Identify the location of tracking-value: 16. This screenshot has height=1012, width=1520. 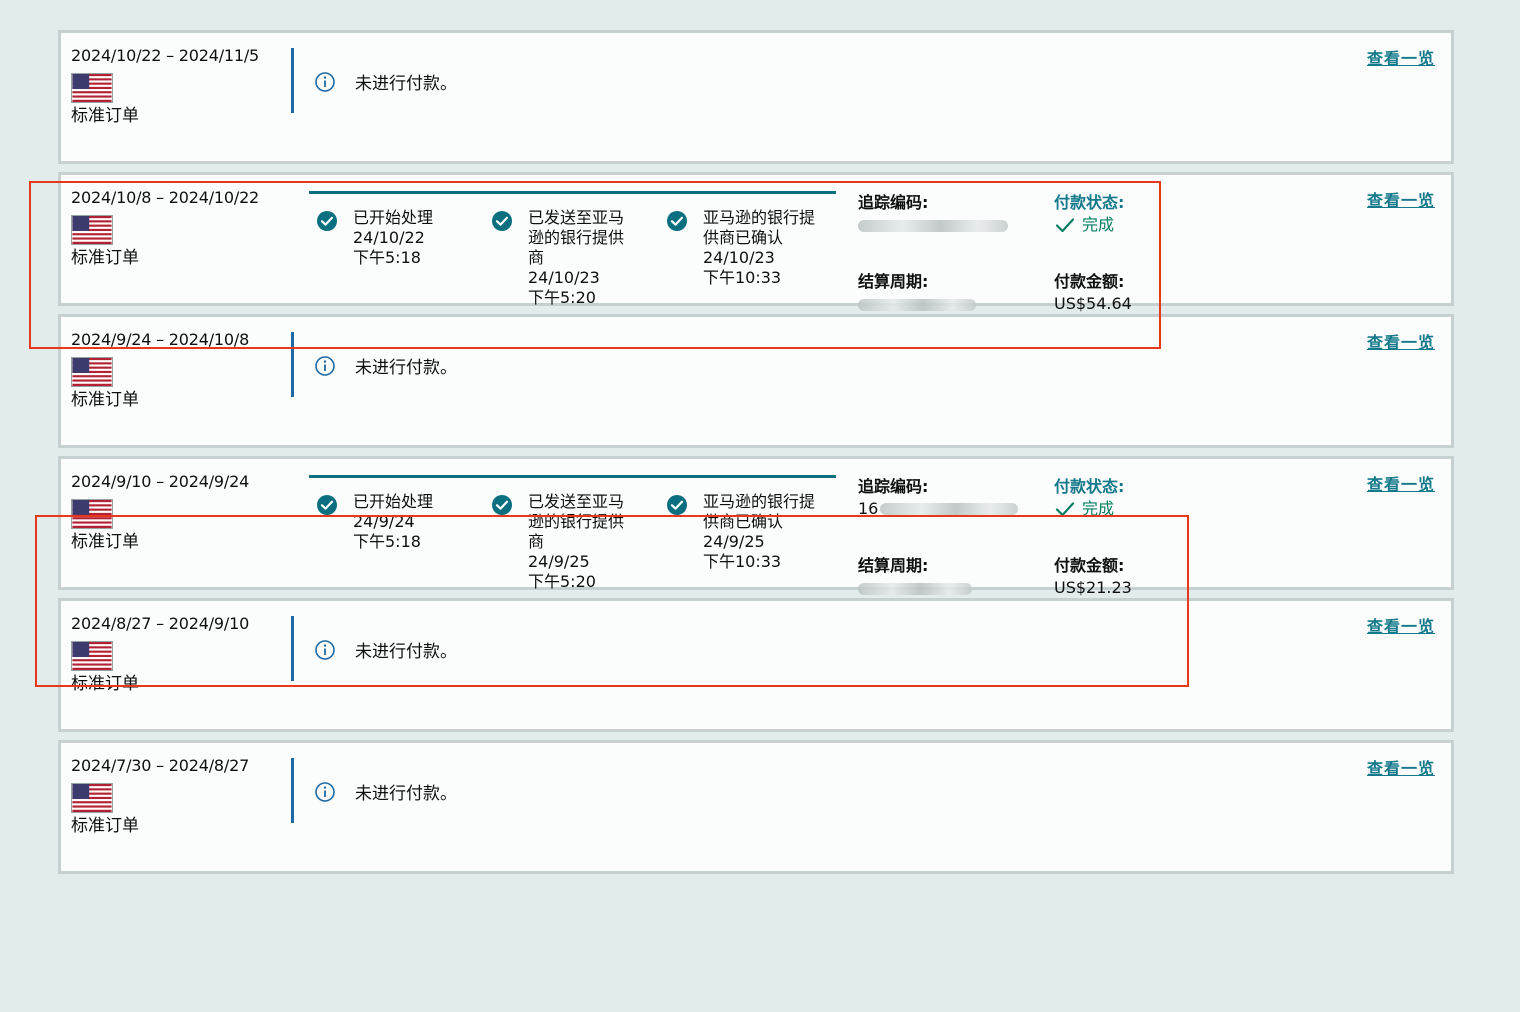
(868, 508).